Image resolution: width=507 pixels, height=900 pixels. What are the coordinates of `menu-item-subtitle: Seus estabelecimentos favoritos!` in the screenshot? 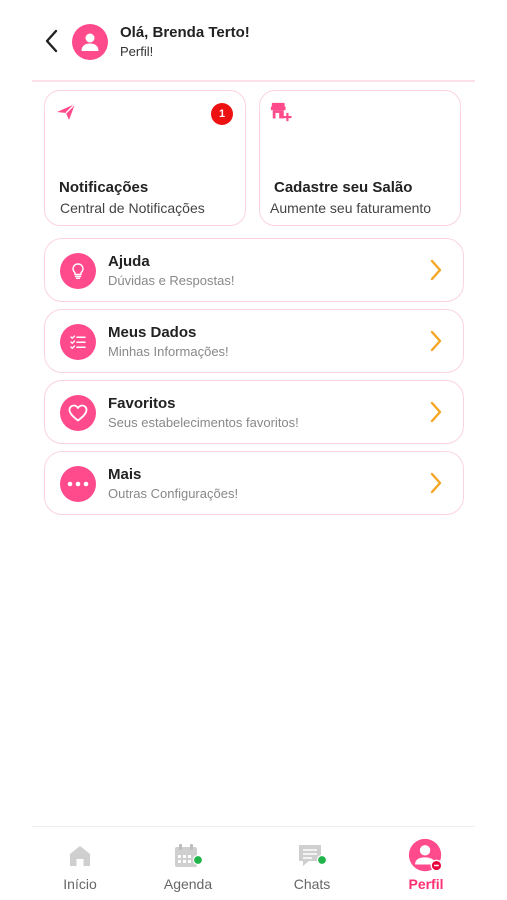 It's located at (203, 422).